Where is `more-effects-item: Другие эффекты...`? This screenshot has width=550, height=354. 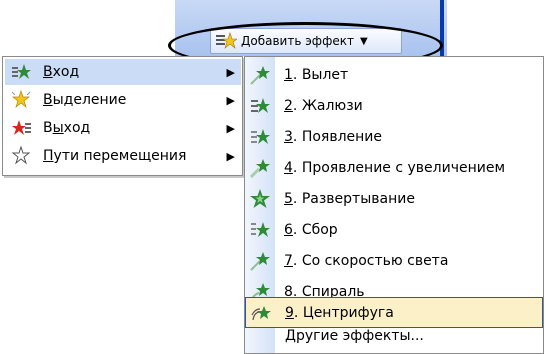 more-effects-item: Другие эффекты... is located at coordinates (354, 336).